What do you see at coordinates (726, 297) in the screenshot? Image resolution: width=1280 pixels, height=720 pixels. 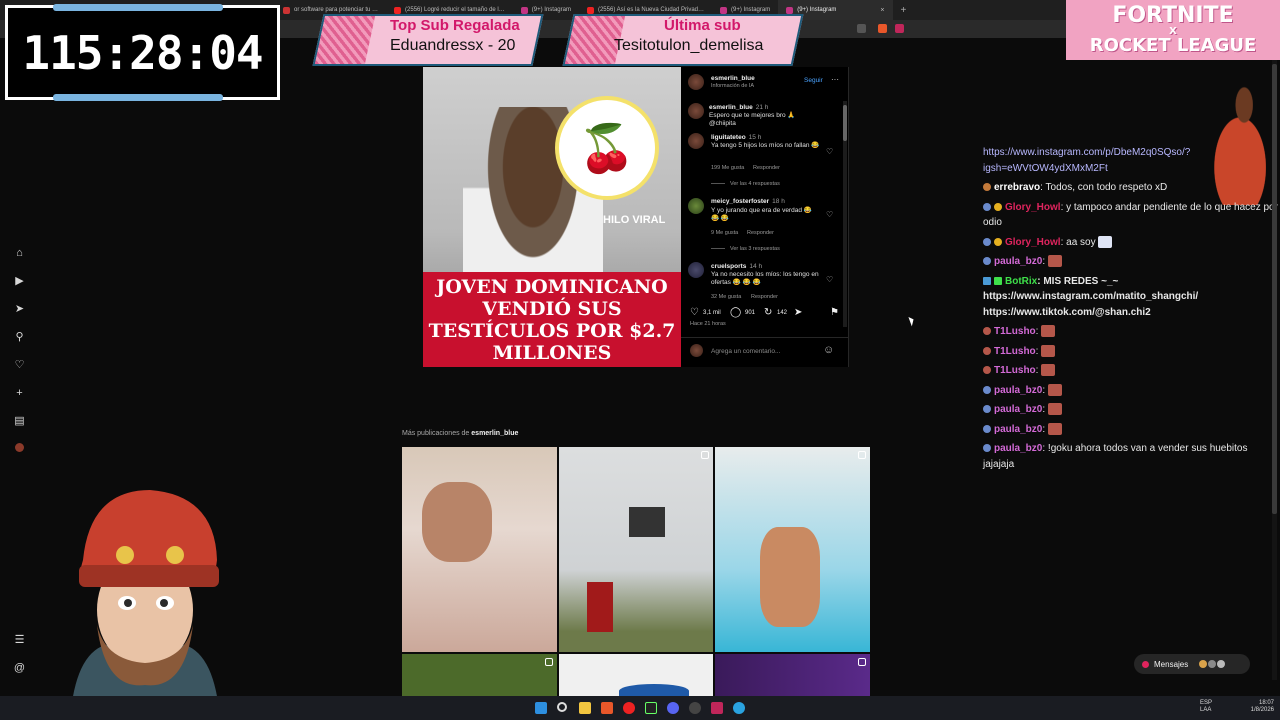 I see `comment-likes: 32 Me gusta` at bounding box center [726, 297].